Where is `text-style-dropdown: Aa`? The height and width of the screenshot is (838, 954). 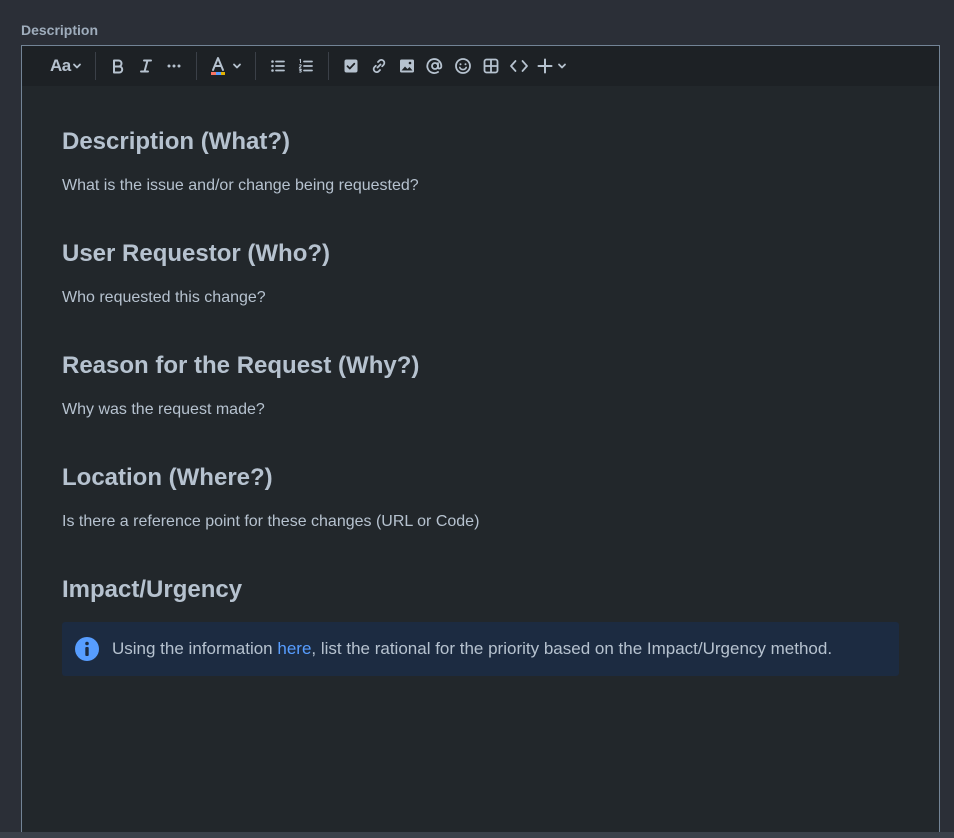
text-style-dropdown: Aa is located at coordinates (66, 66).